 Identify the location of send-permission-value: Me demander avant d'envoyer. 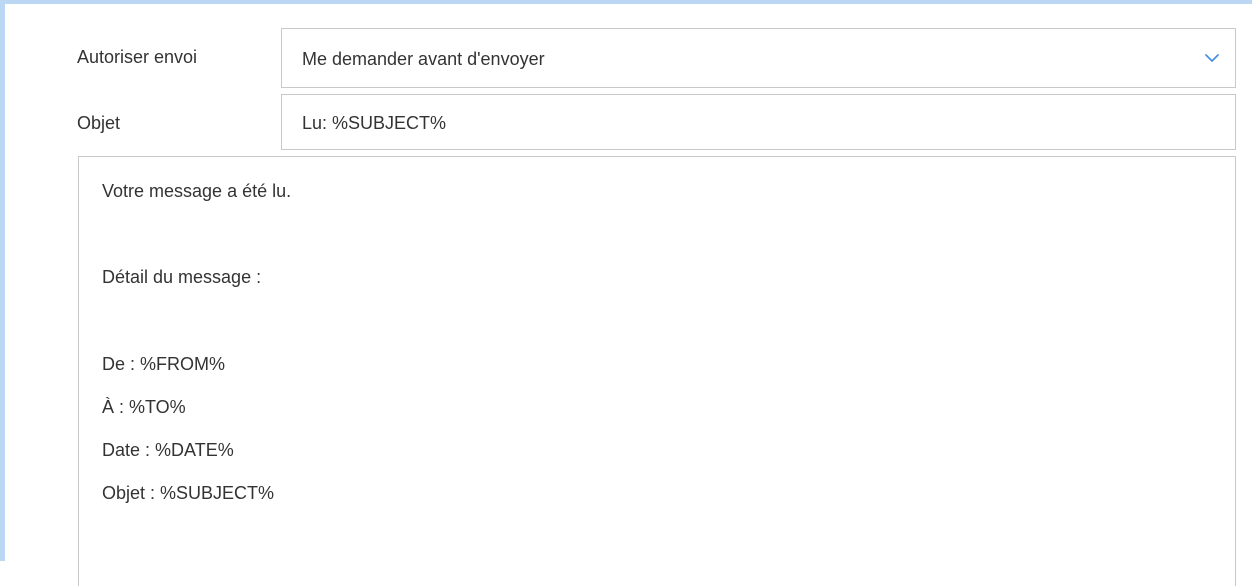
(423, 59).